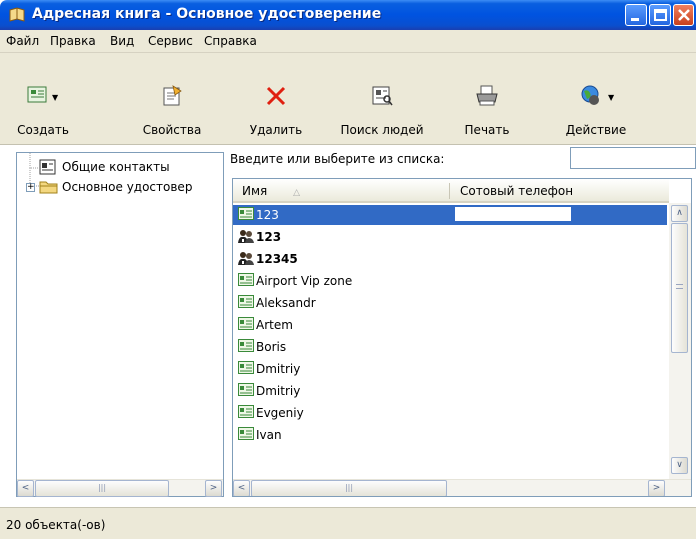 The height and width of the screenshot is (539, 696). Describe the element at coordinates (17, 14) in the screenshot. I see `address-book-icon` at that location.